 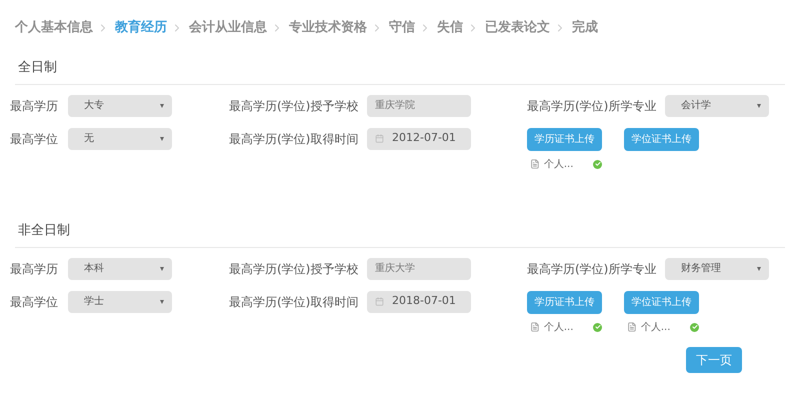 I want to click on dropdown: 无, so click(x=120, y=139).